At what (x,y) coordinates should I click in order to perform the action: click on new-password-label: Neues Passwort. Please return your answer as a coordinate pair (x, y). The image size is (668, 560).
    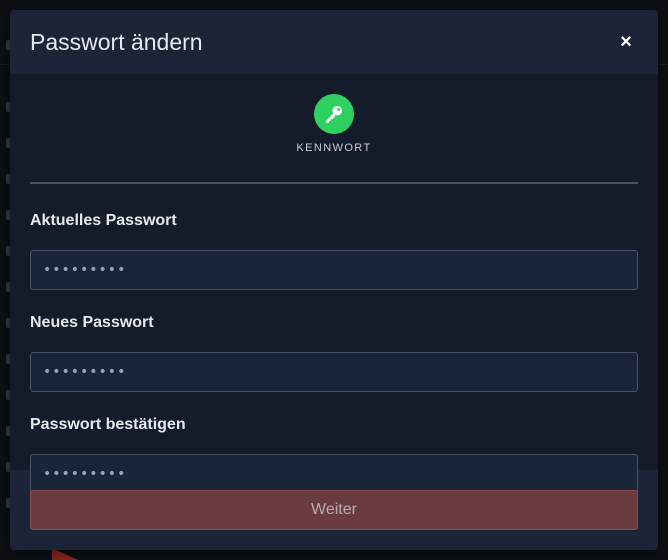
    Looking at the image, I should click on (92, 322).